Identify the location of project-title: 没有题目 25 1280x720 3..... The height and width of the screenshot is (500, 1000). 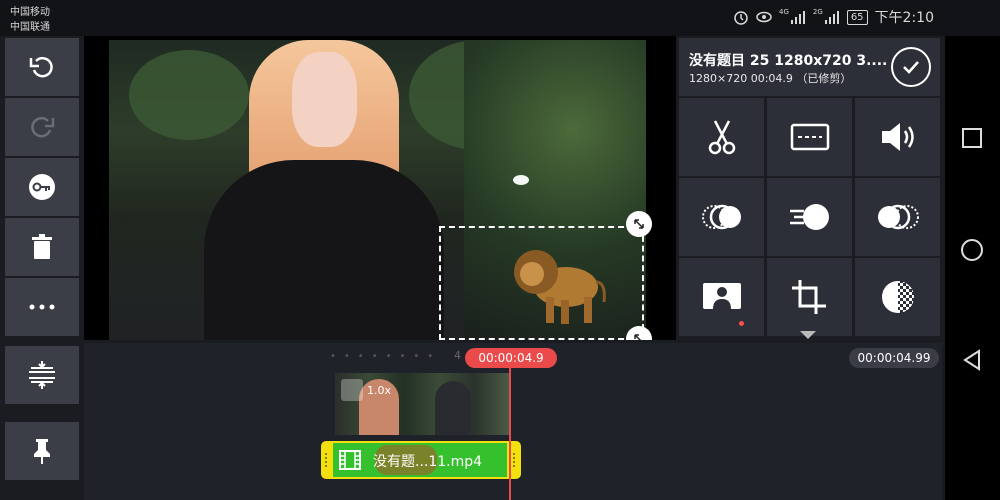
(788, 61).